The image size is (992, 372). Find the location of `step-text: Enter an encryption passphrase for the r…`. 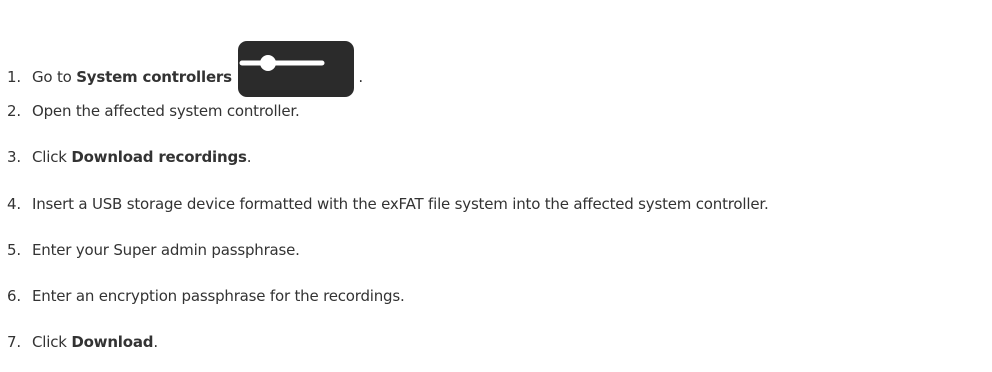

step-text: Enter an encryption passphrase for the r… is located at coordinates (218, 296).